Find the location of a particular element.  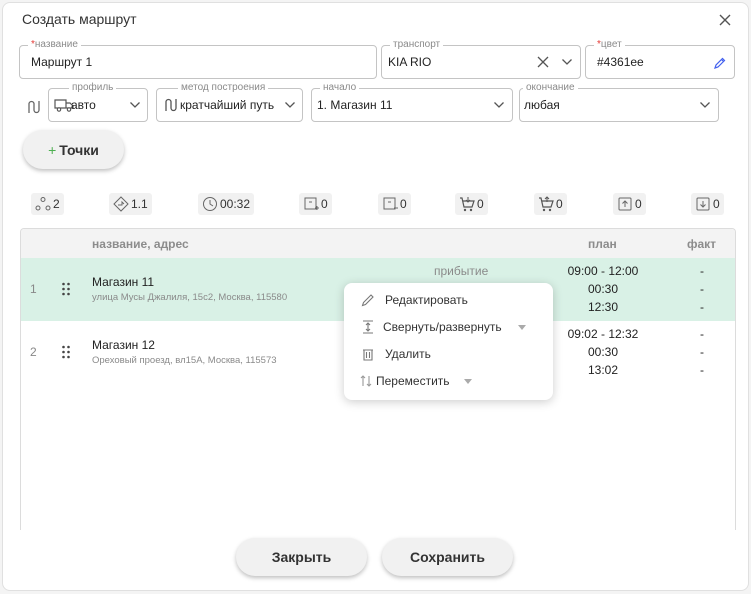

method-select: метод построения кратчайший путь is located at coordinates (229, 102).